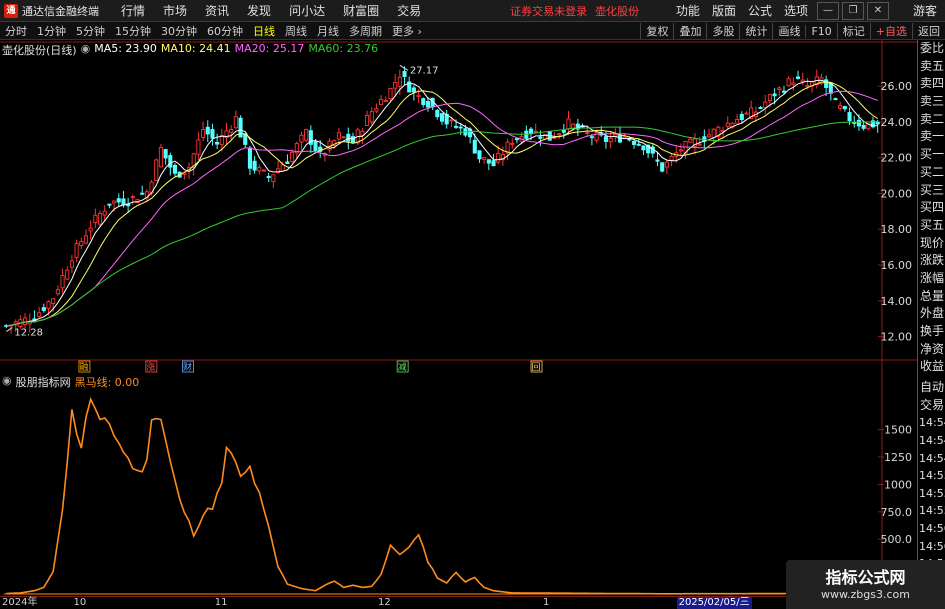 The width and height of the screenshot is (945, 609). I want to click on sidebar-auto: 自动, so click(931, 388).